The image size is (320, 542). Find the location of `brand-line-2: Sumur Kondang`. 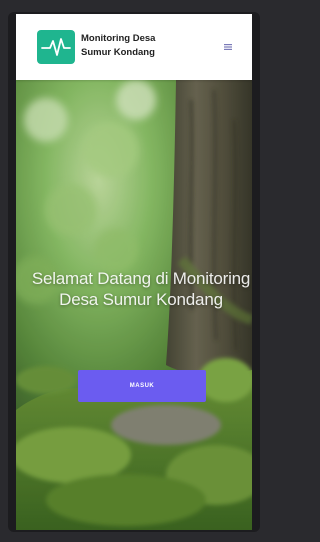

brand-line-2: Sumur Kondang is located at coordinates (118, 52).